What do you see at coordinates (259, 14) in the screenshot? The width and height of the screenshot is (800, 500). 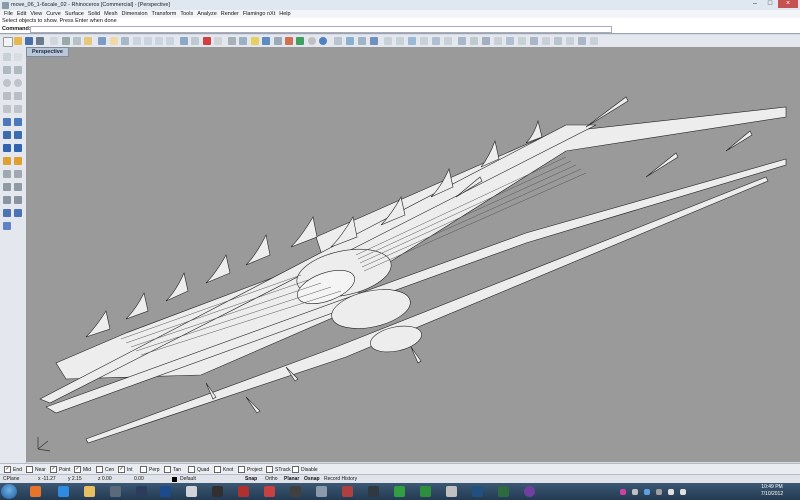 I see `menu-flamingo: Flamingo nXt` at bounding box center [259, 14].